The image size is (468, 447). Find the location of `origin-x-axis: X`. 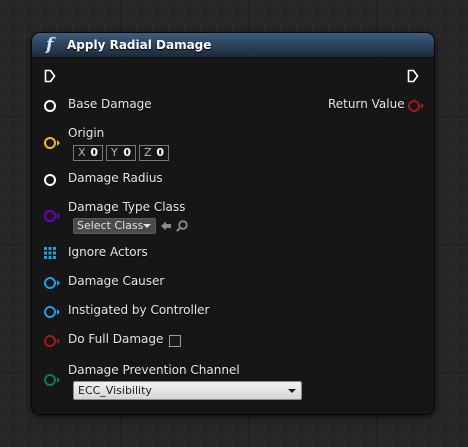

origin-x-axis: X is located at coordinates (82, 152).